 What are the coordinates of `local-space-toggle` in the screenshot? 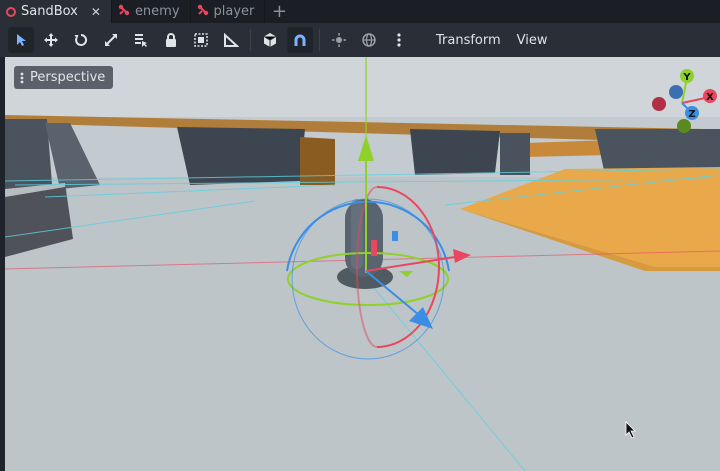 It's located at (270, 40).